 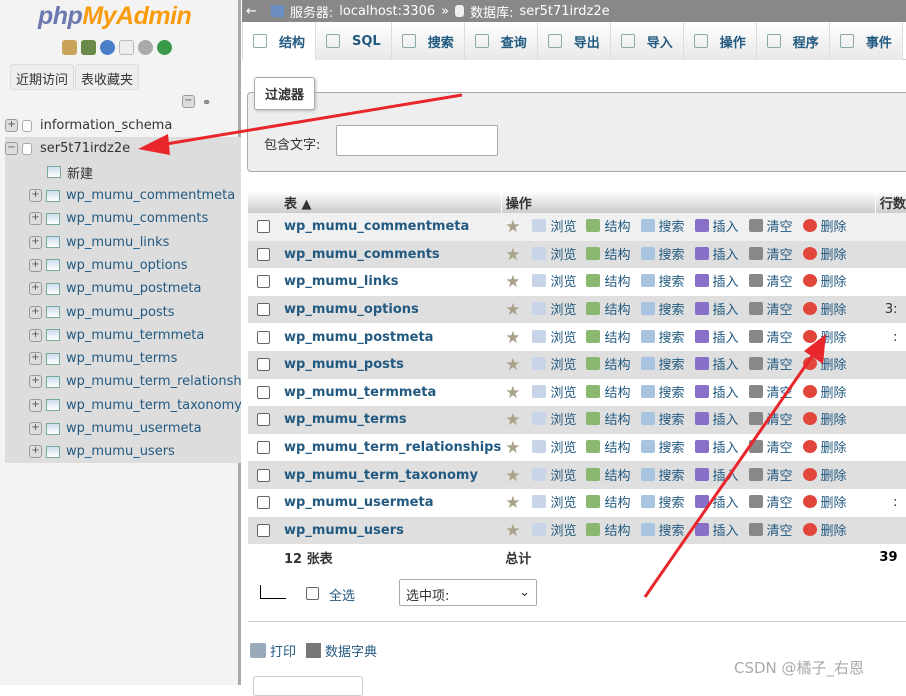 What do you see at coordinates (341, 281) in the screenshot?
I see `table-name-link: wp_mumu_links` at bounding box center [341, 281].